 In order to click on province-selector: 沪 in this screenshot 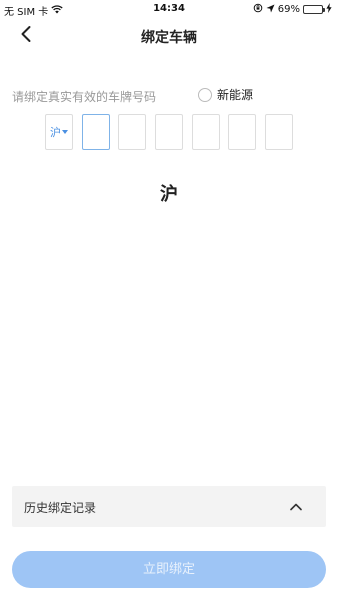, I will do `click(59, 132)`.